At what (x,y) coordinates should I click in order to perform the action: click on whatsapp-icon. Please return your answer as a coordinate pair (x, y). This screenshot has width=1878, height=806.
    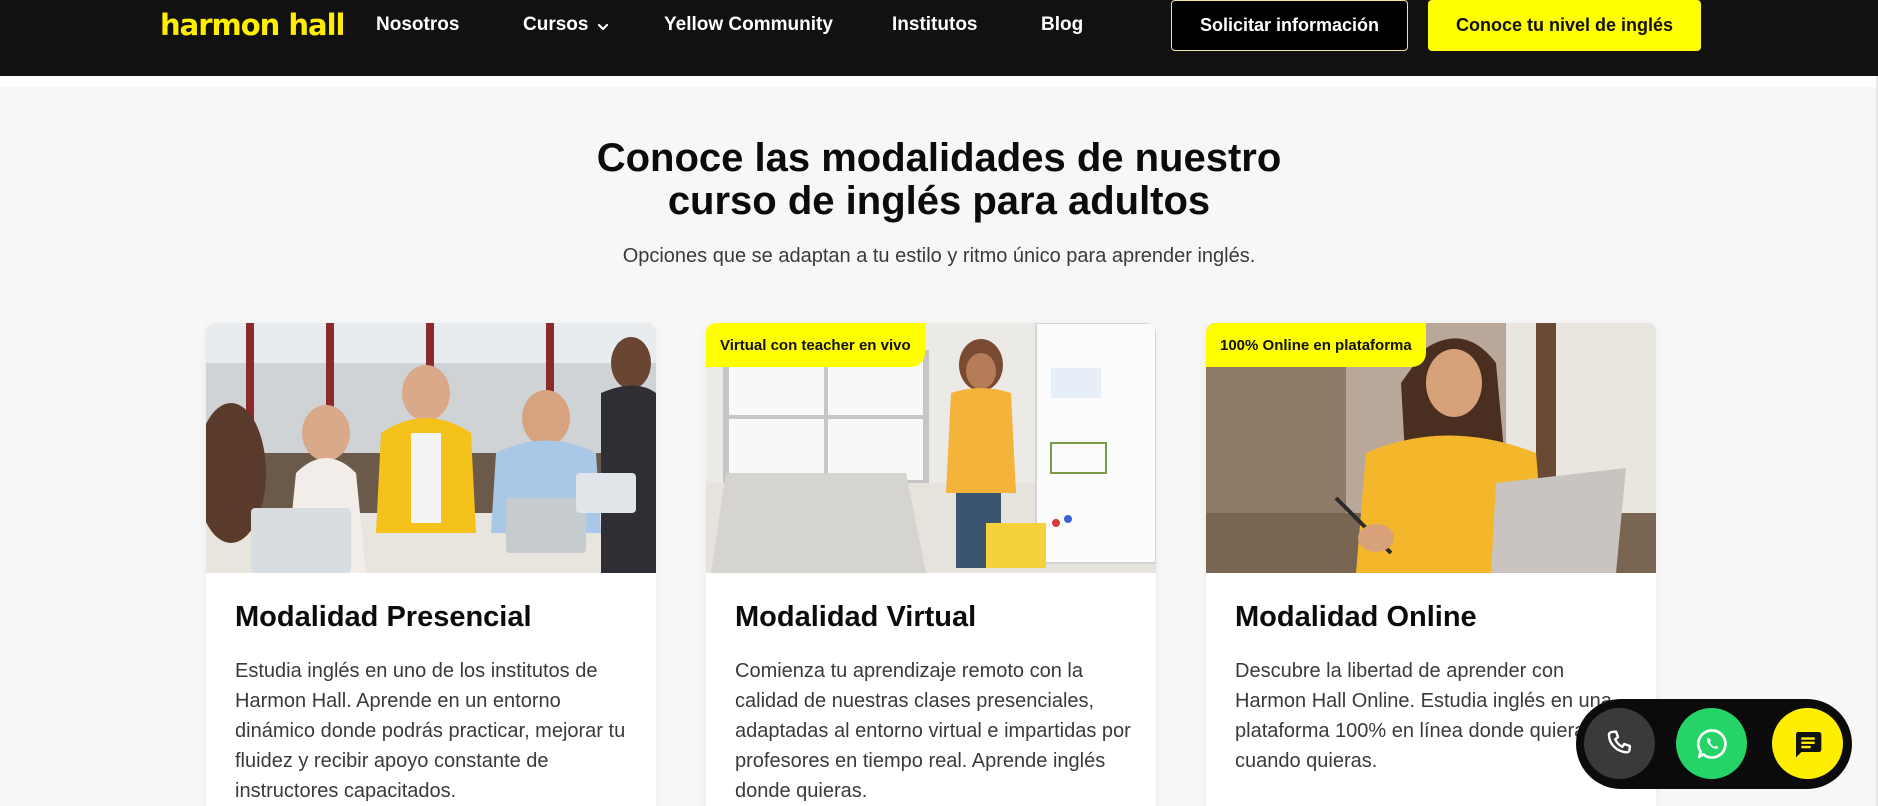
    Looking at the image, I should click on (1711, 743).